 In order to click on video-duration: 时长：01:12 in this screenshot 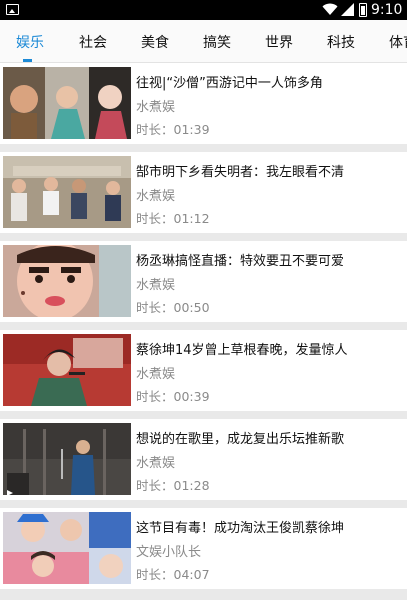, I will do `click(173, 217)`.